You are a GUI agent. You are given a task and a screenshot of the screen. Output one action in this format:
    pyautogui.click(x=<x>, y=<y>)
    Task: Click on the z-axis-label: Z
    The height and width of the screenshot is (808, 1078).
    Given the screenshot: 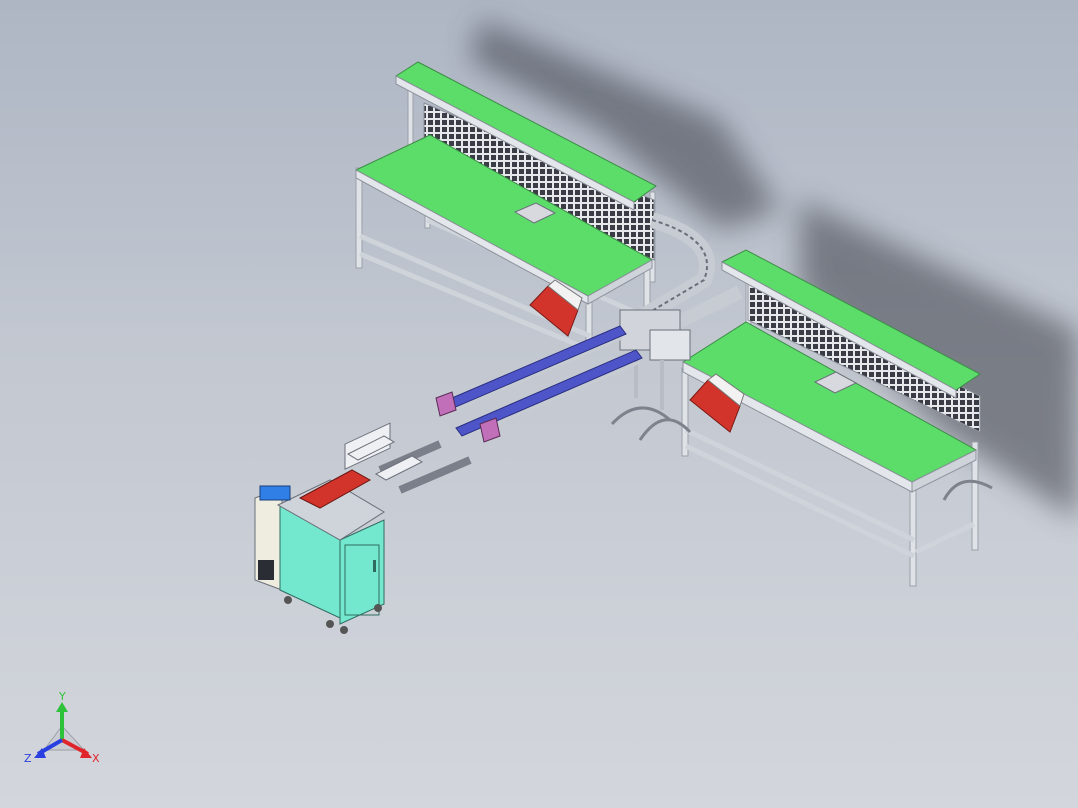 What is the action you would take?
    pyautogui.click(x=28, y=758)
    